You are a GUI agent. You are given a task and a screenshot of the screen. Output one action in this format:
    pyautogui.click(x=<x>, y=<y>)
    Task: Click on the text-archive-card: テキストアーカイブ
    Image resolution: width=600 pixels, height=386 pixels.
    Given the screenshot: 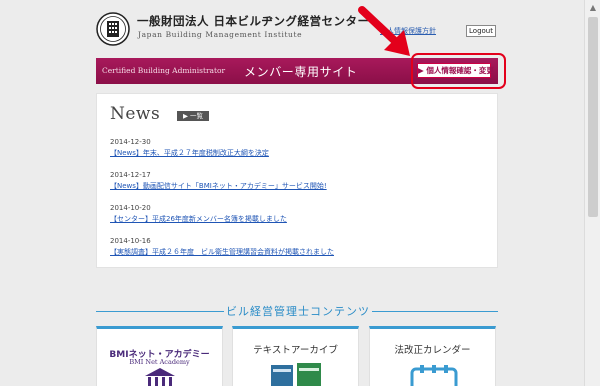 What is the action you would take?
    pyautogui.click(x=295, y=356)
    